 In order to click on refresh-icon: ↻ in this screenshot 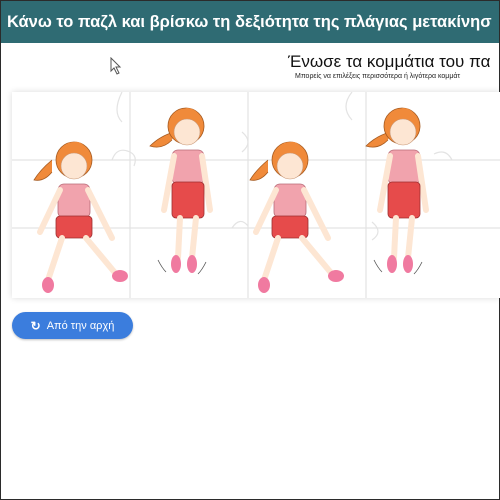, I will do `click(35, 325)`.